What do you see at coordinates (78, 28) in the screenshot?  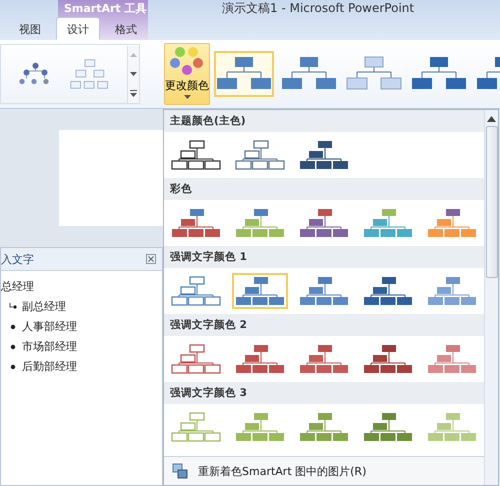 I see `ribbon-tab: 设计` at bounding box center [78, 28].